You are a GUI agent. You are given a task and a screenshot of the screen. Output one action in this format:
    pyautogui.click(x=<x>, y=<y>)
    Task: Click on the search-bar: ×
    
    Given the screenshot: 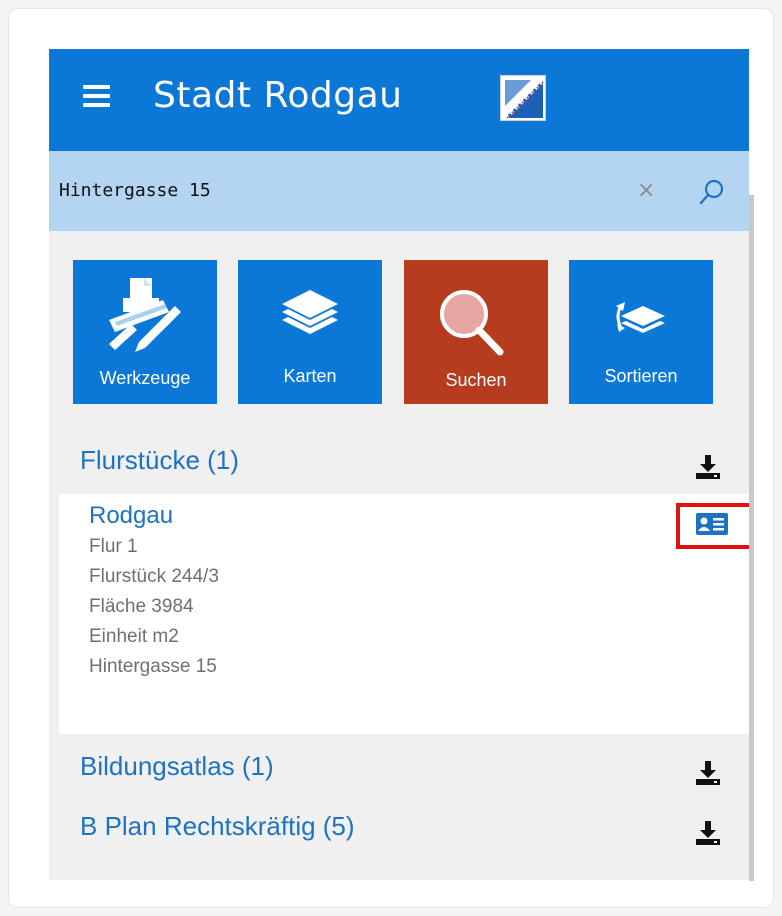 What is the action you would take?
    pyautogui.click(x=399, y=191)
    